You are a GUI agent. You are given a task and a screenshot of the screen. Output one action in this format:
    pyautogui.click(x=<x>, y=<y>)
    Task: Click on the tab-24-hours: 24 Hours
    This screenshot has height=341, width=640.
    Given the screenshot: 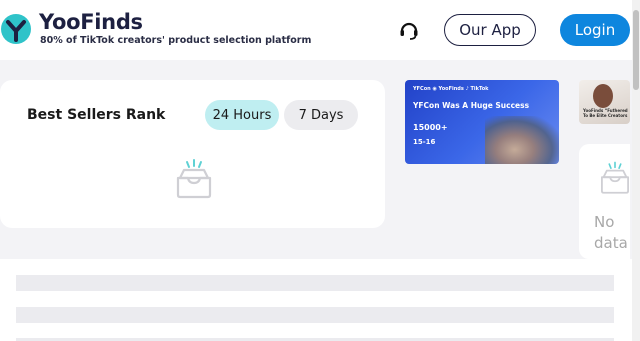 What is the action you would take?
    pyautogui.click(x=242, y=115)
    